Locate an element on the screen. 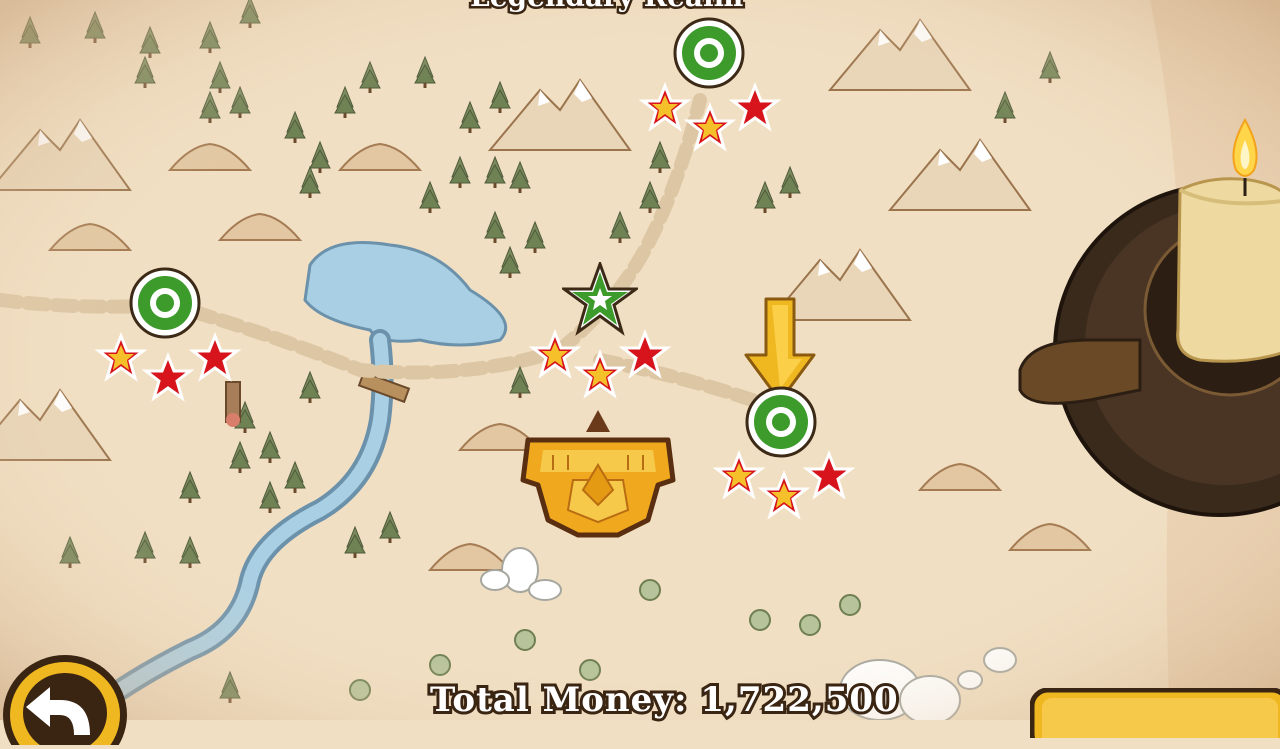  level-node-north is located at coordinates (709, 53).